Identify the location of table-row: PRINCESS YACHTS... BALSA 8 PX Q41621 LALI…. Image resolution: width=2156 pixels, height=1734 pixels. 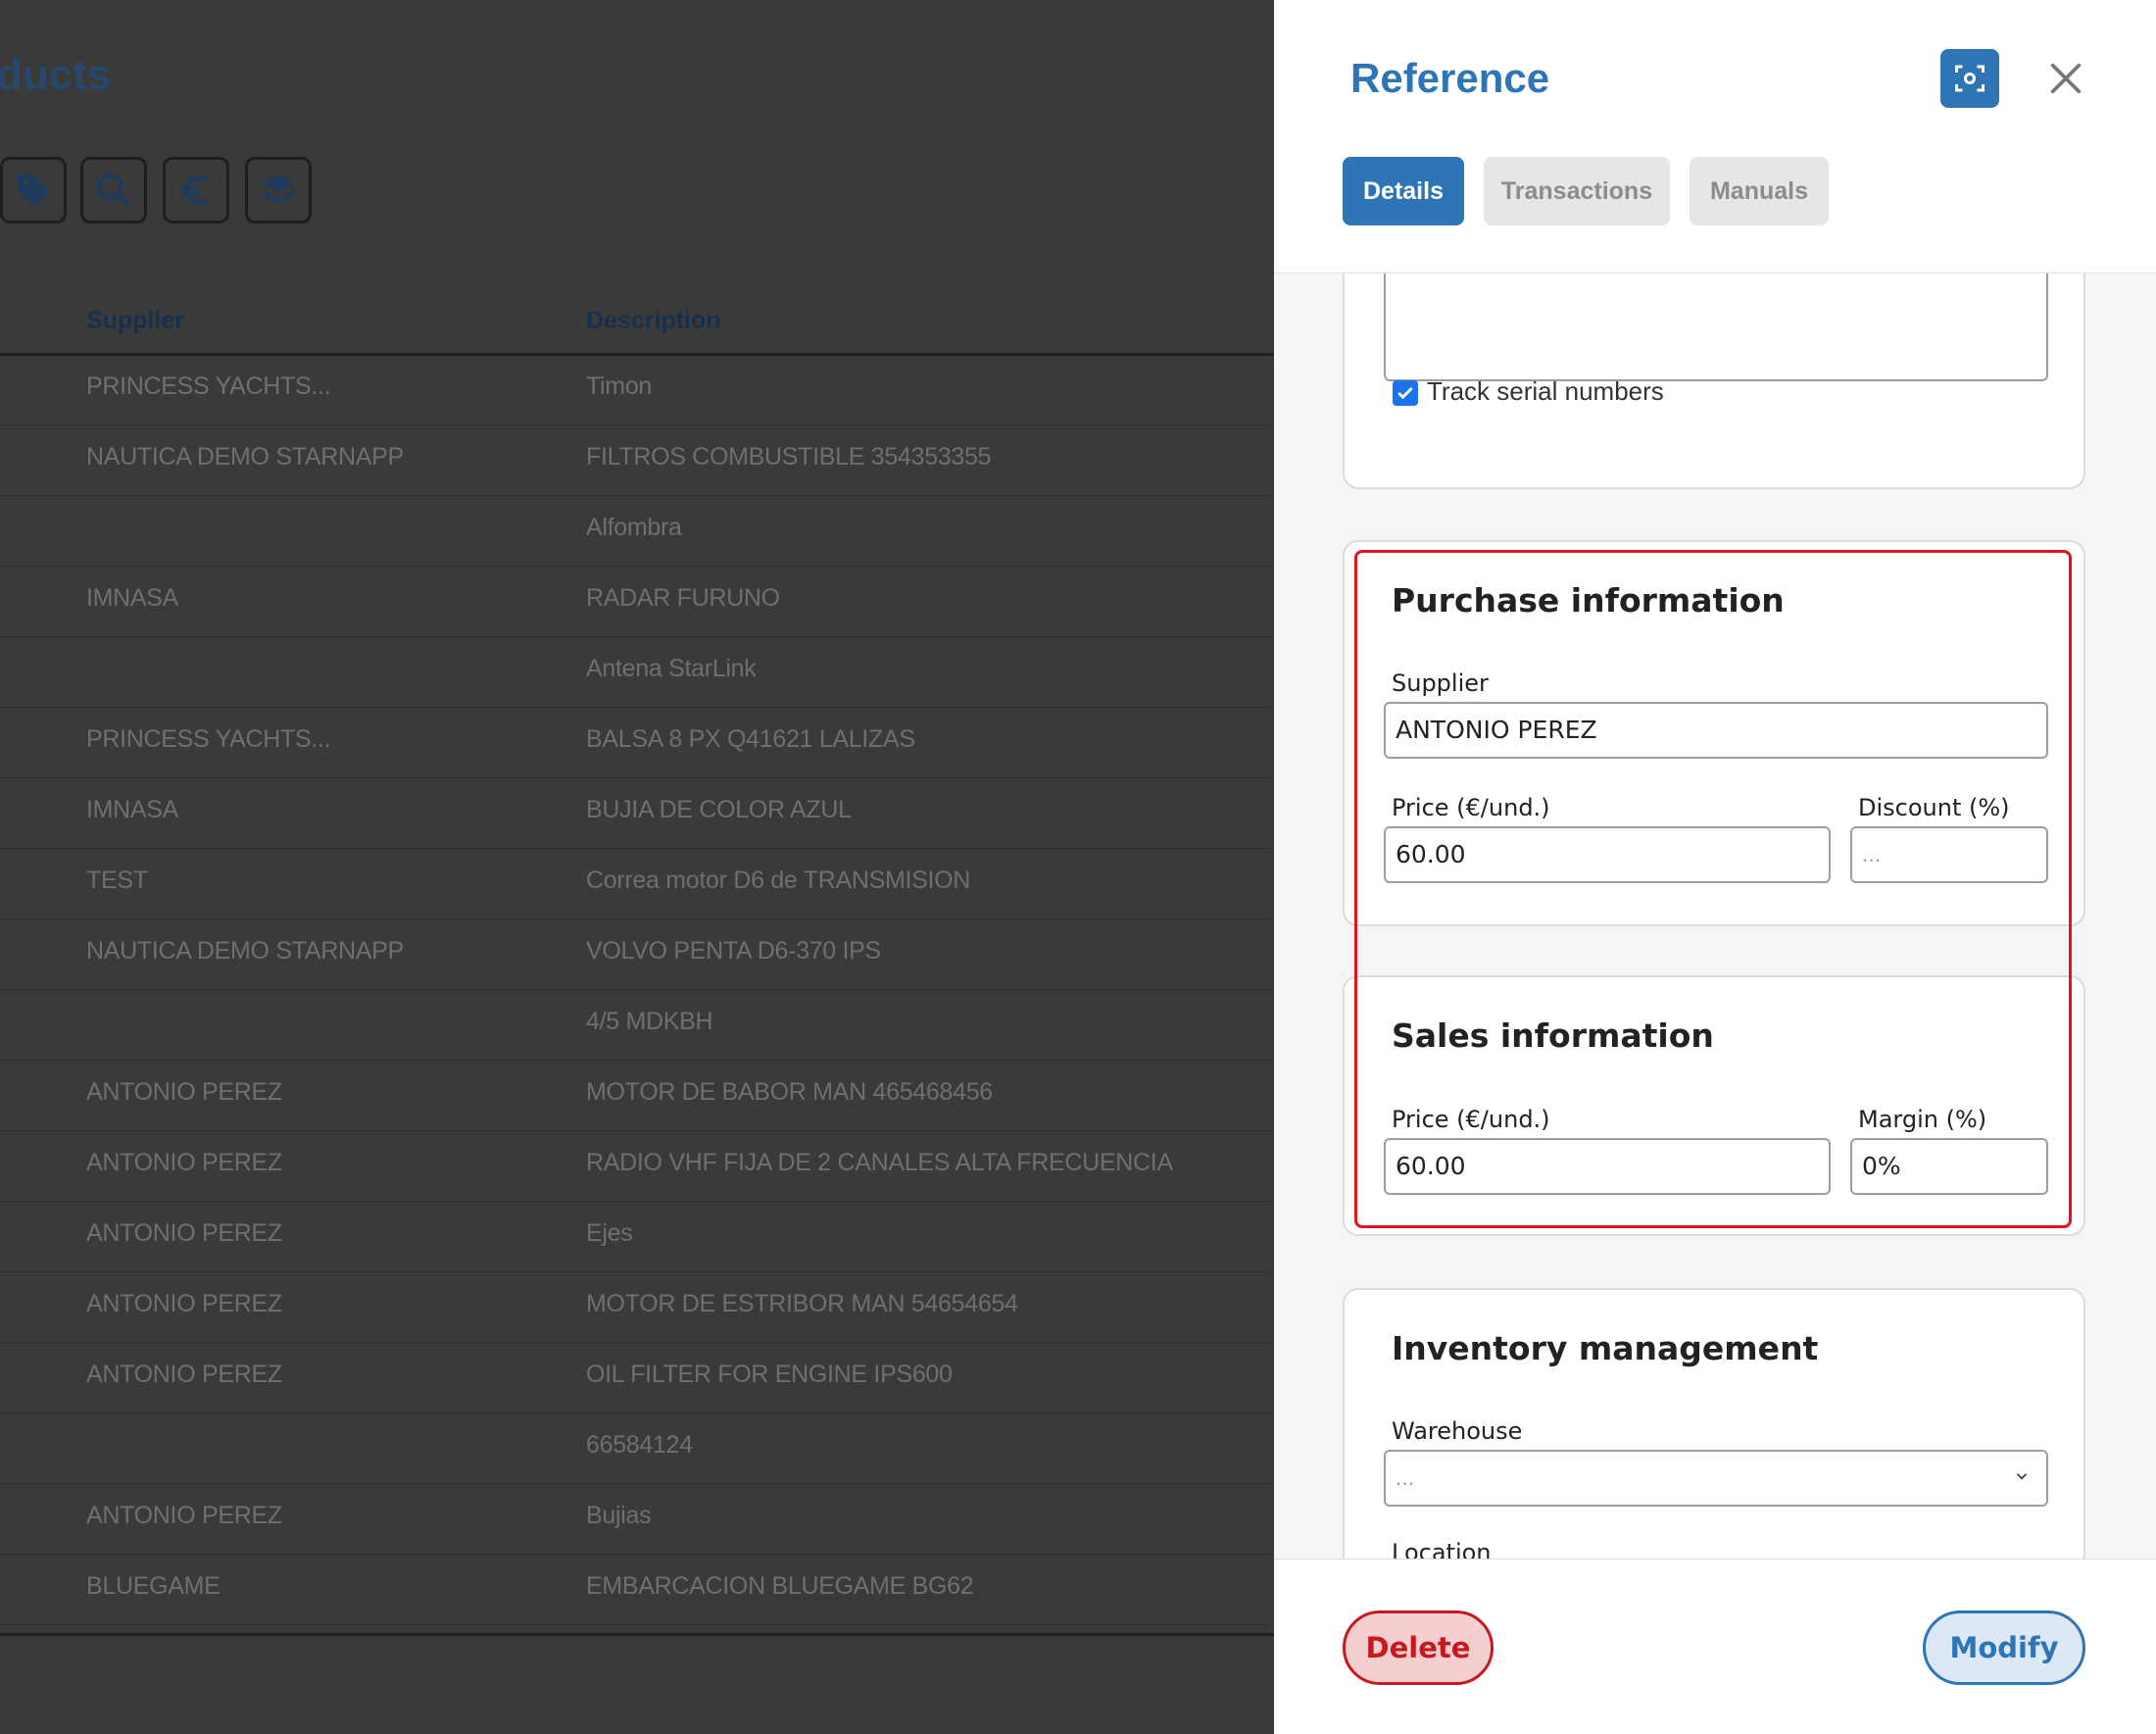
(637, 743).